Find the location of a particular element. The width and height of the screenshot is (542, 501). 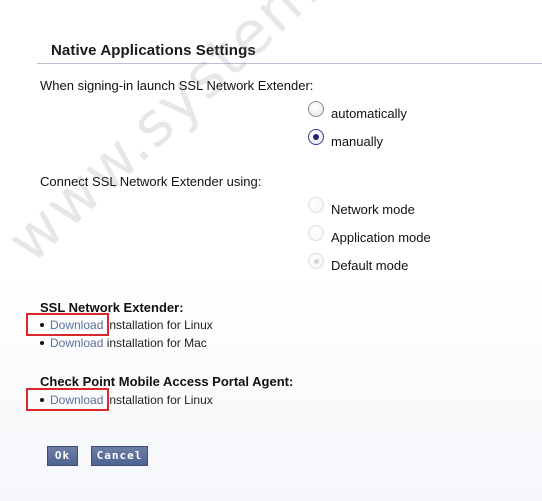

radio-automatically-label: automatically is located at coordinates (369, 113).